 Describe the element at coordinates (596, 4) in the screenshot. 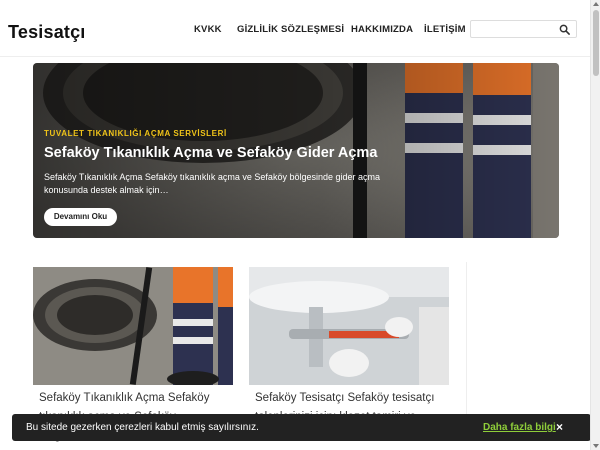

I see `scroll-up-icon` at that location.